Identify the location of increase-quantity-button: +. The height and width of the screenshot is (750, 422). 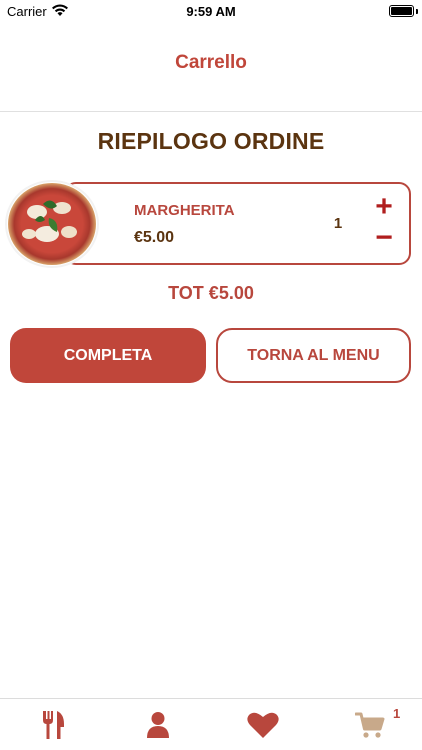
(384, 207).